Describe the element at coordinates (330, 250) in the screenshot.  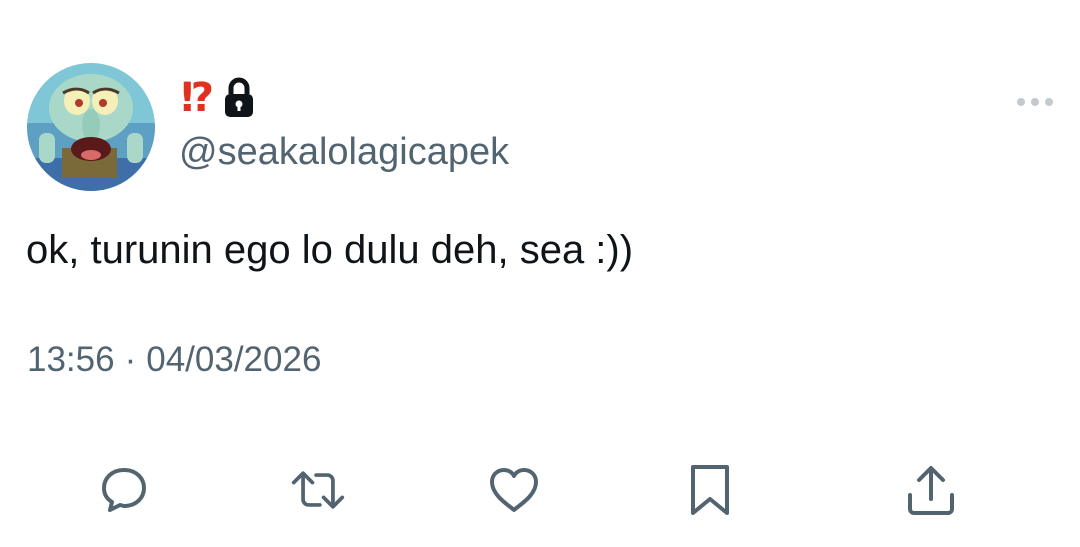
I see `tweet-text: ok, turunin ego lo dulu deh, sea :))` at that location.